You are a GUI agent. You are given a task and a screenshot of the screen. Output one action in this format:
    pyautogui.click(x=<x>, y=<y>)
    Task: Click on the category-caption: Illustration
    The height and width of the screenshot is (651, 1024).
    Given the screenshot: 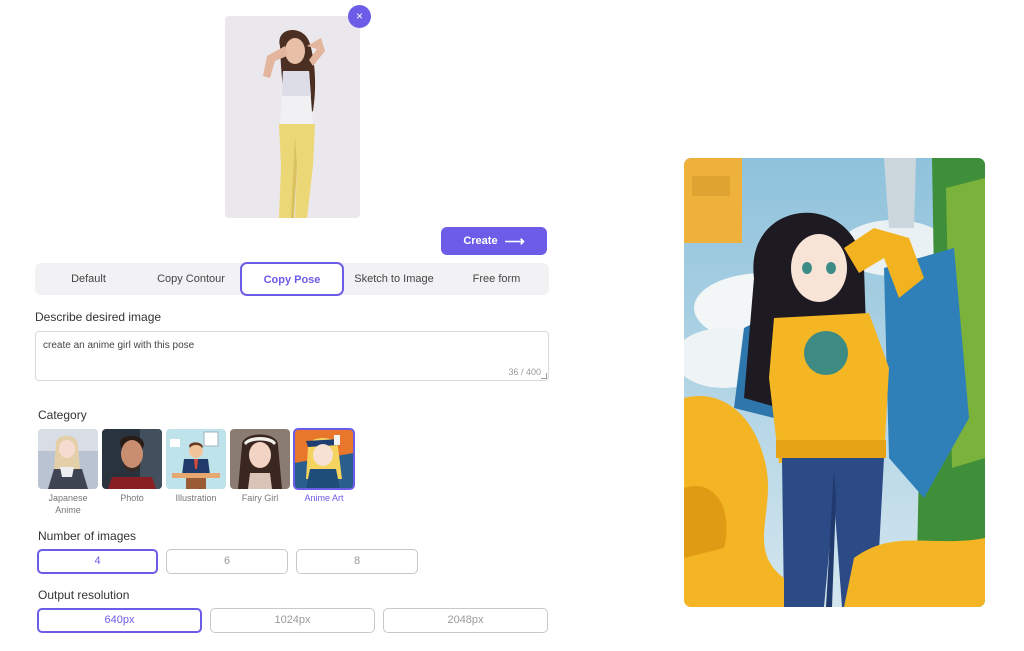 What is the action you would take?
    pyautogui.click(x=196, y=498)
    